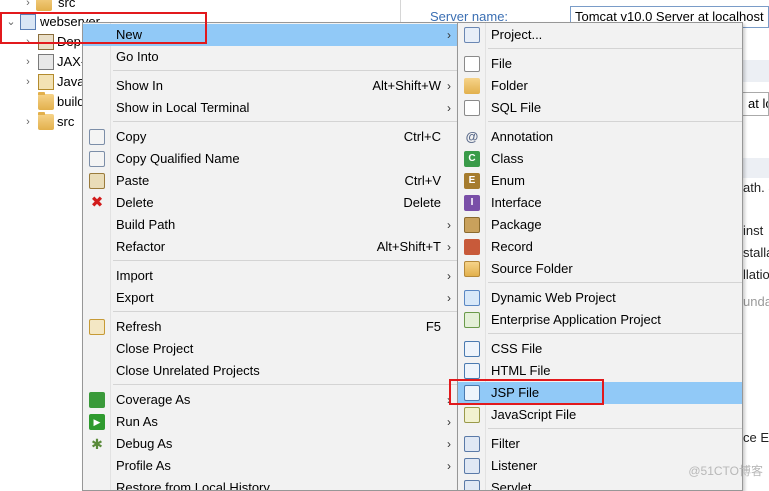 The height and width of the screenshot is (491, 769). Describe the element at coordinates (270, 466) in the screenshot. I see `menu-item-profile-as: Profile As ›` at that location.